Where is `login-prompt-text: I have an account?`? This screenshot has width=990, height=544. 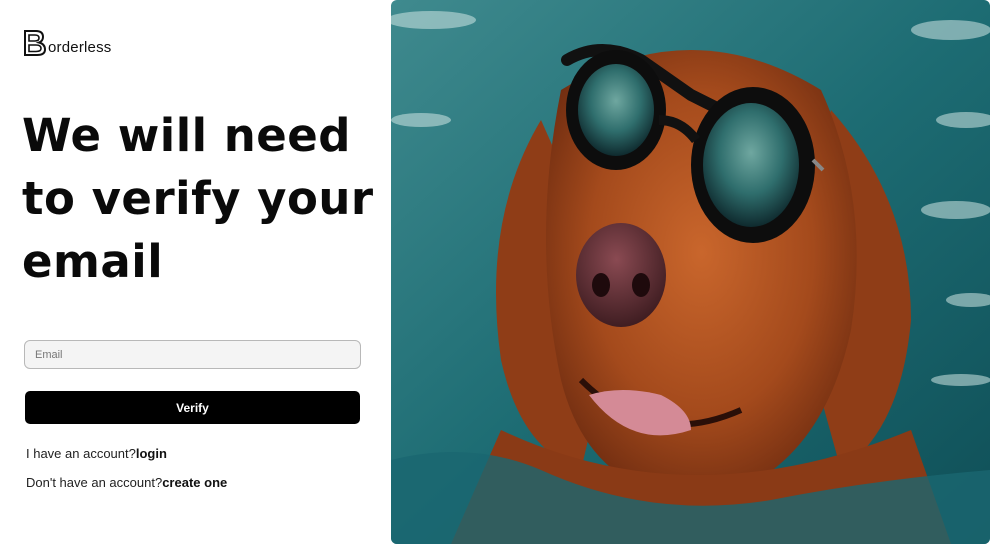 login-prompt-text: I have an account? is located at coordinates (81, 453).